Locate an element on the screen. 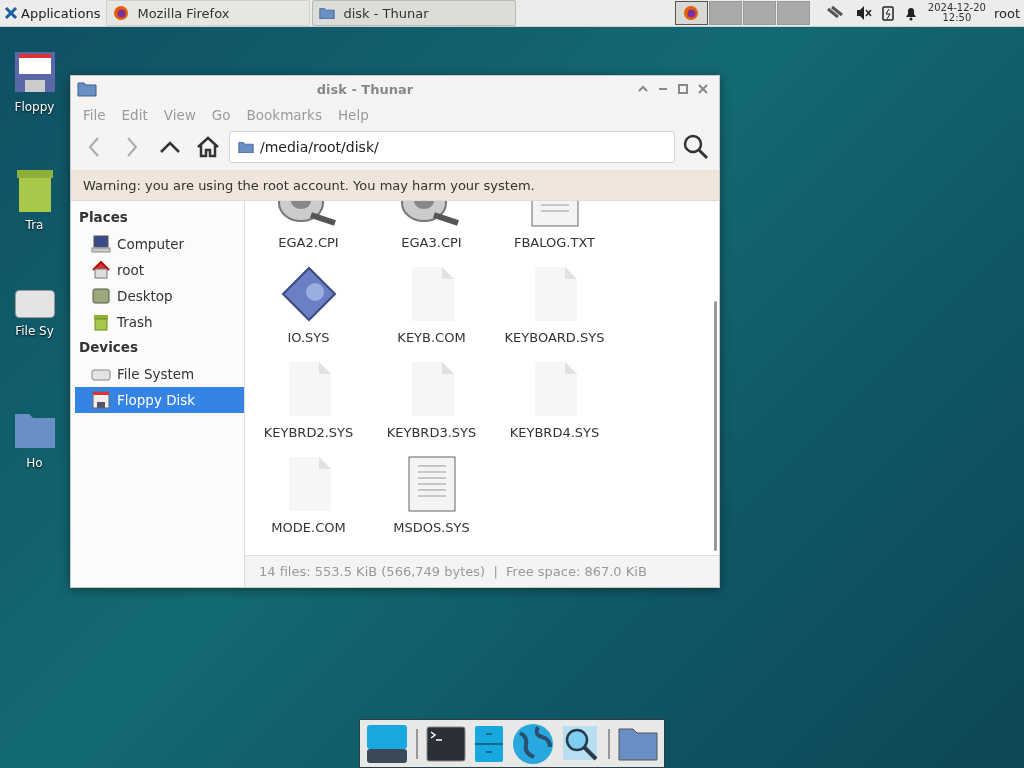 Image resolution: width=1024 pixels, height=768 pixels. terminal-icon is located at coordinates (446, 743).